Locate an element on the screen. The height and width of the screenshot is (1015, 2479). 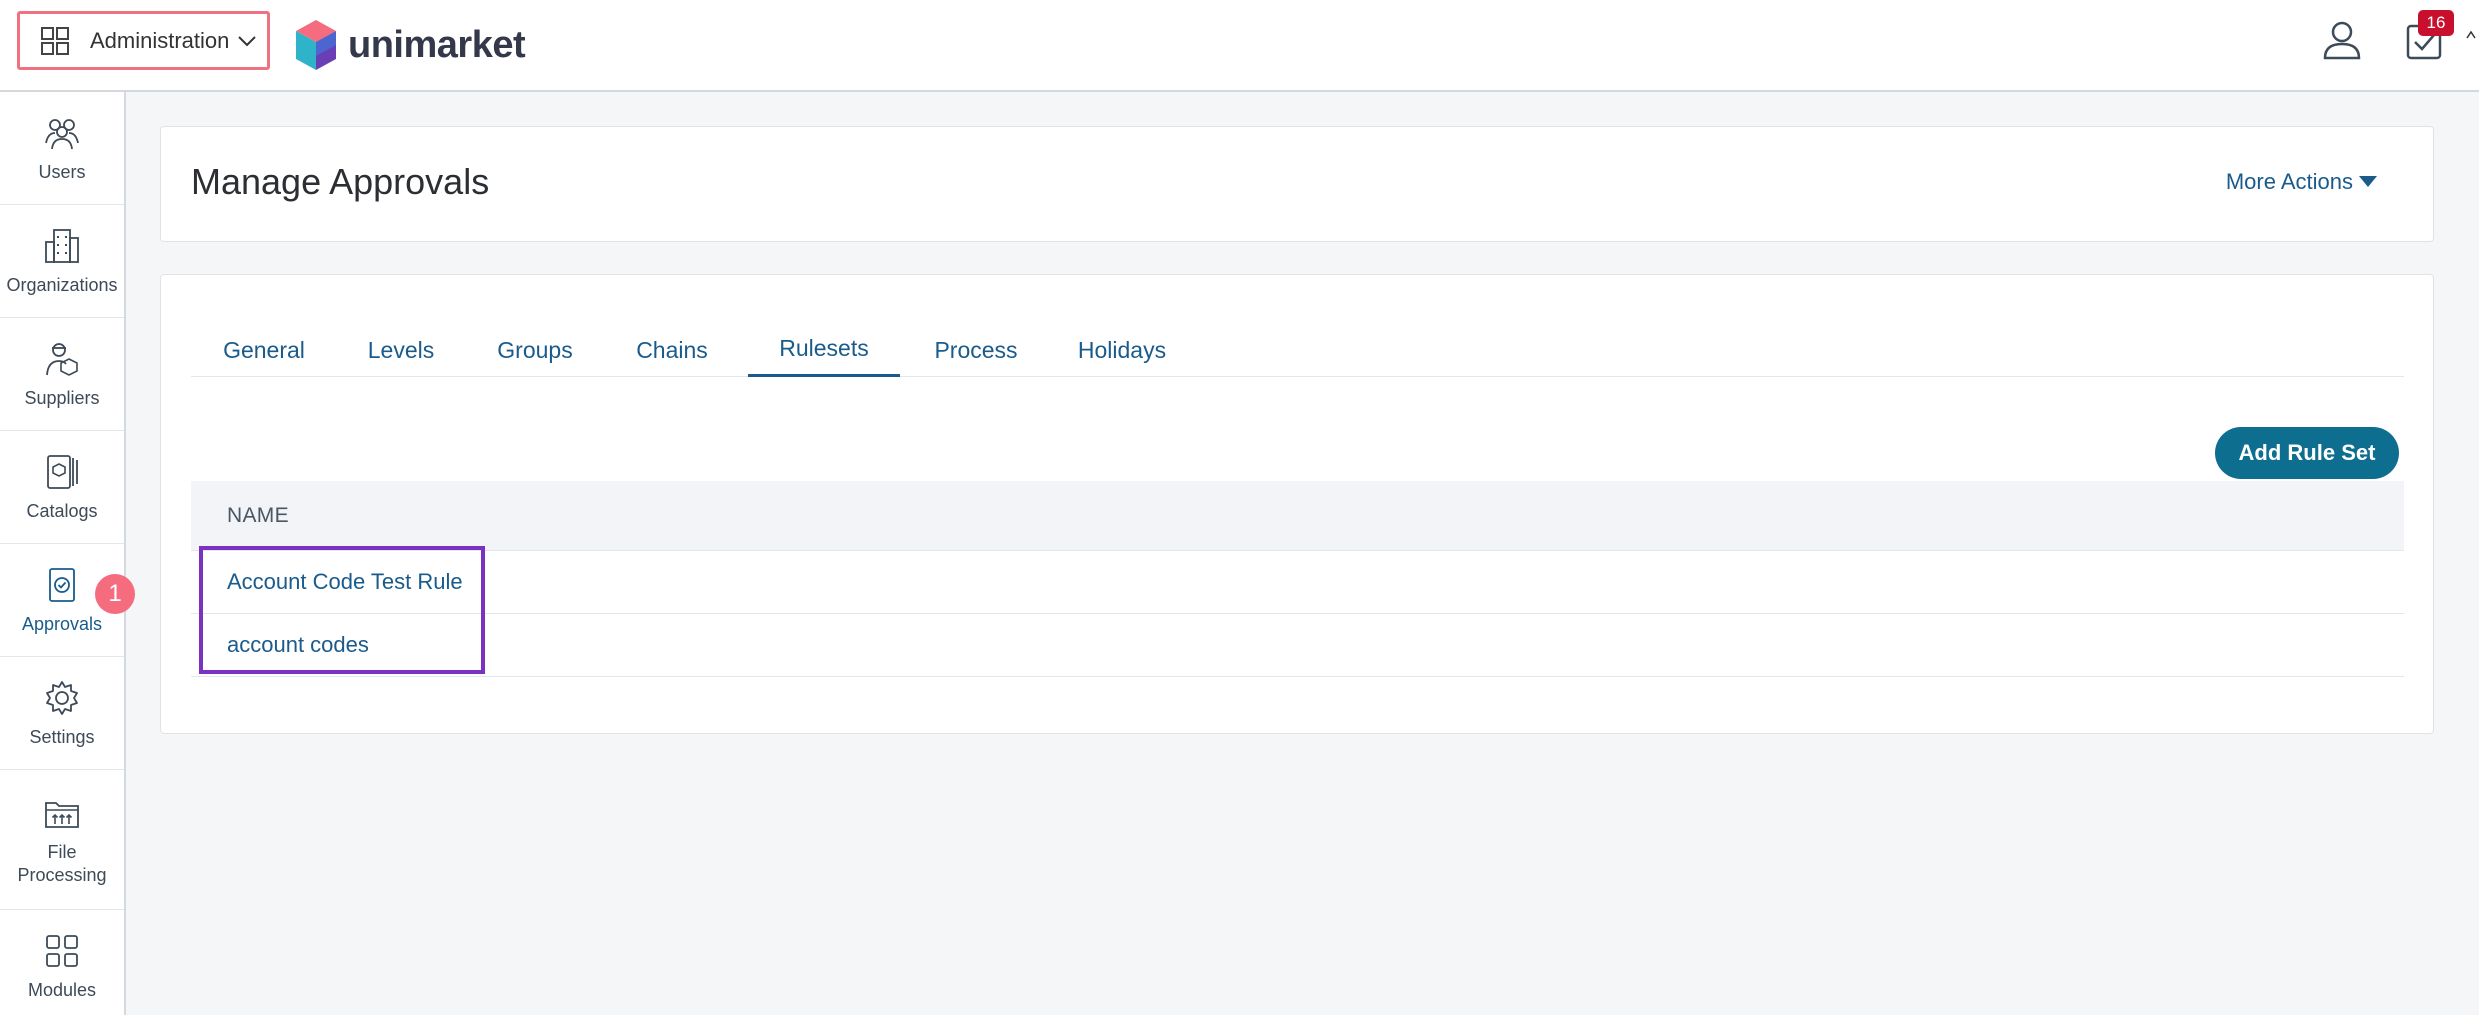
sidebar-item-users: Users is located at coordinates (62, 148).